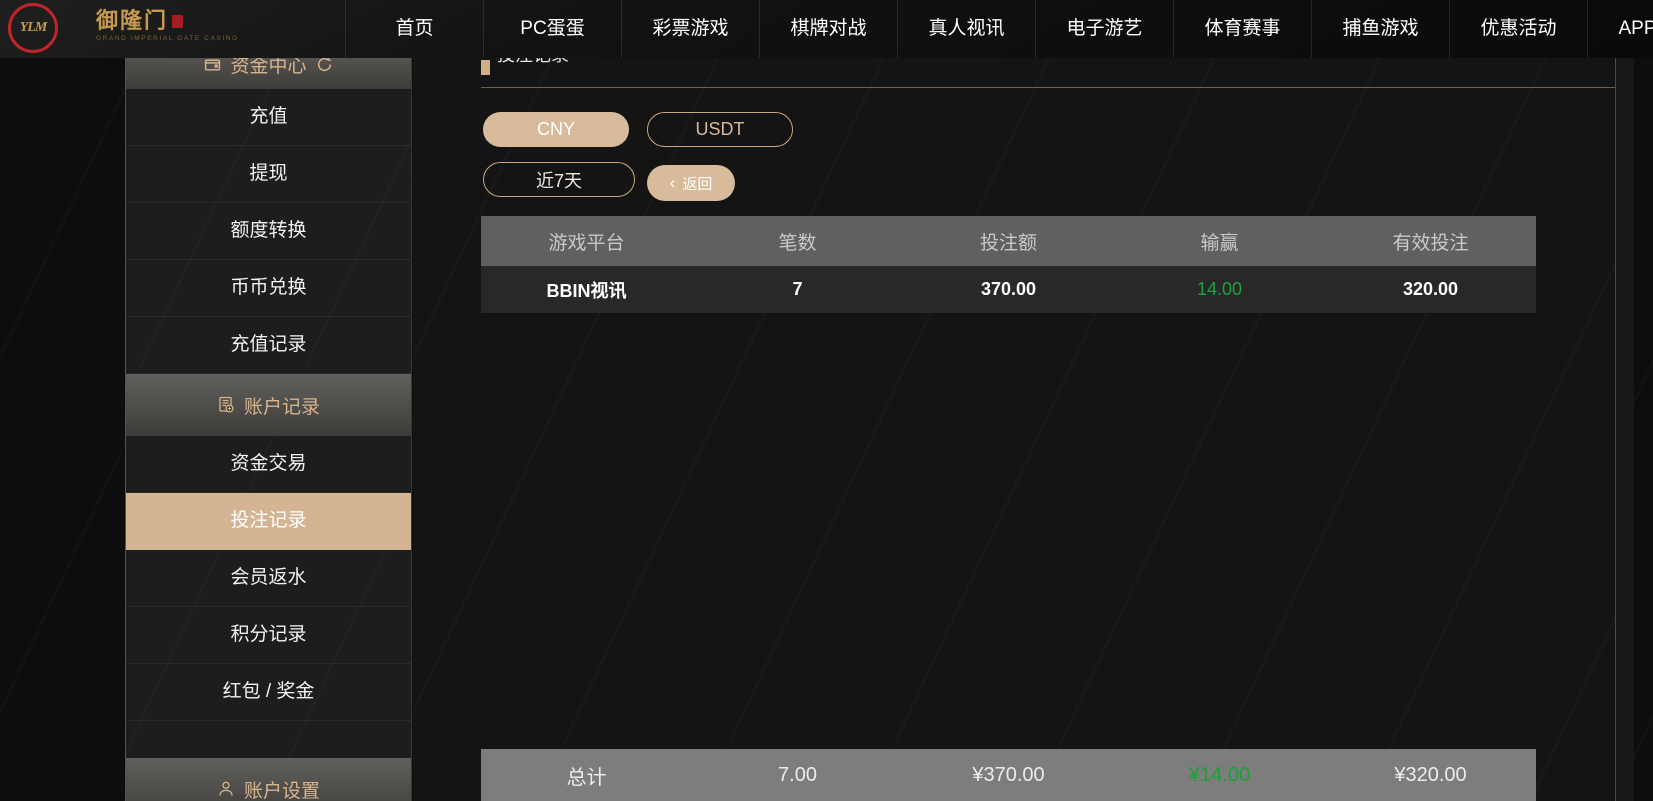 This screenshot has height=801, width=1653. I want to click on table-total-row: 总计 7.00 ¥370.00 ¥14.00 ¥320.00, so click(1008, 775).